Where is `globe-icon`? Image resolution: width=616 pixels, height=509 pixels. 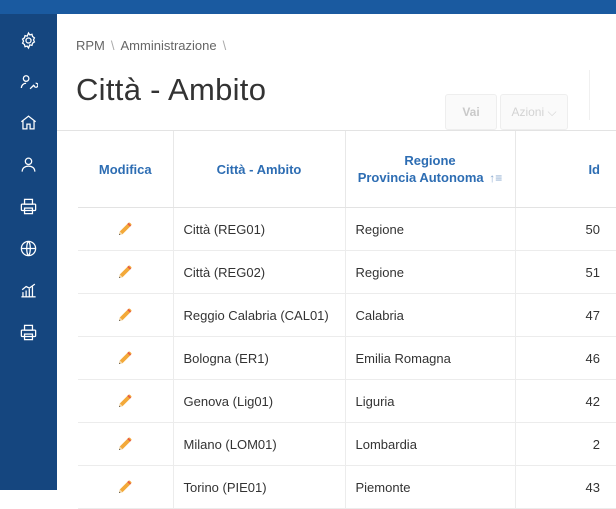
globe-icon is located at coordinates (28, 248).